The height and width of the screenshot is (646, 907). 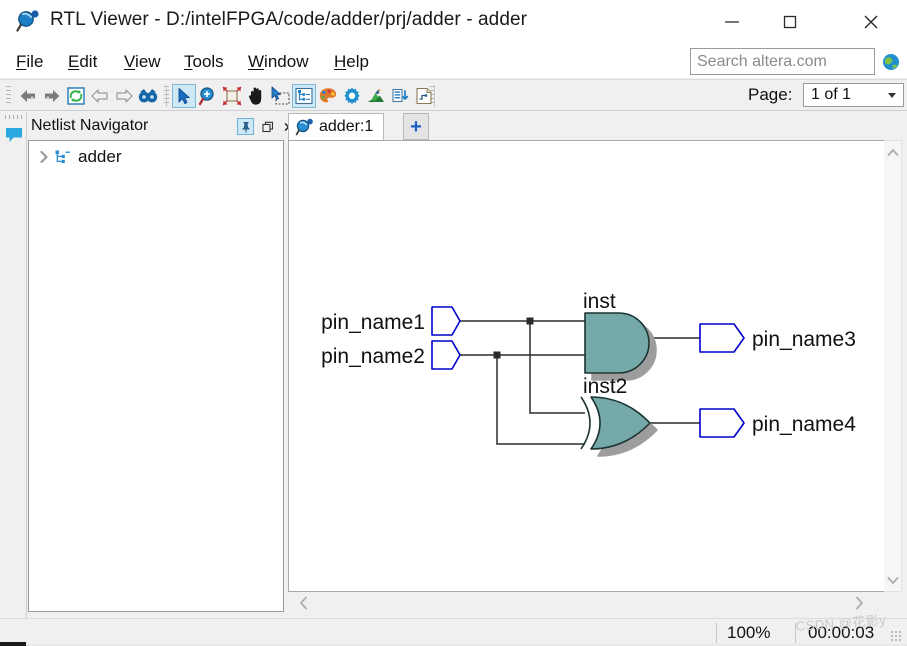 What do you see at coordinates (184, 96) in the screenshot?
I see `select-arrow-icon` at bounding box center [184, 96].